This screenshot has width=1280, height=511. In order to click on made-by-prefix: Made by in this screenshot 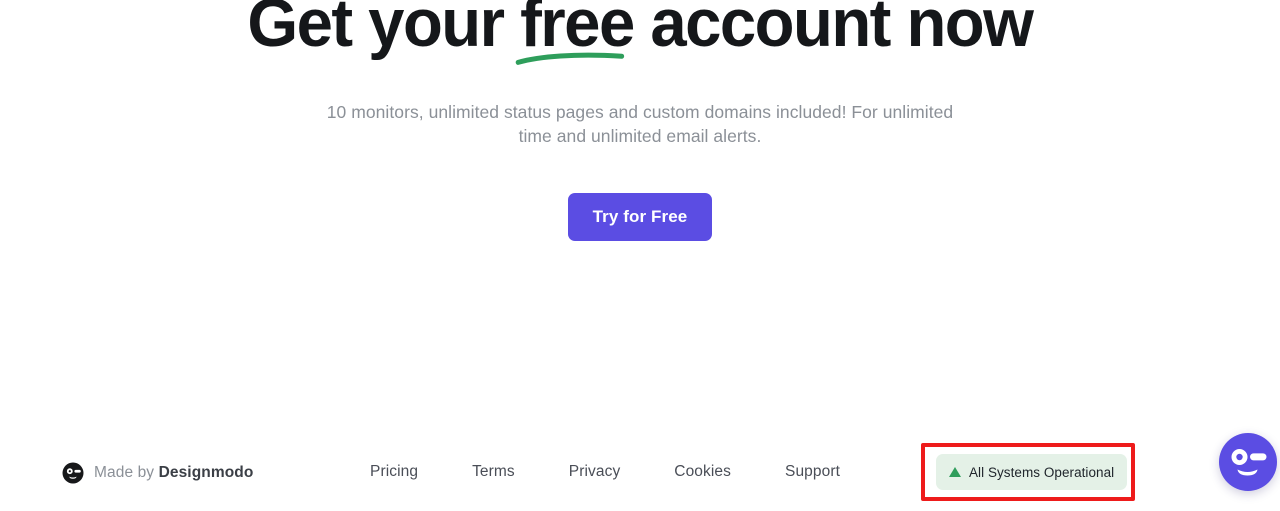, I will do `click(126, 472)`.